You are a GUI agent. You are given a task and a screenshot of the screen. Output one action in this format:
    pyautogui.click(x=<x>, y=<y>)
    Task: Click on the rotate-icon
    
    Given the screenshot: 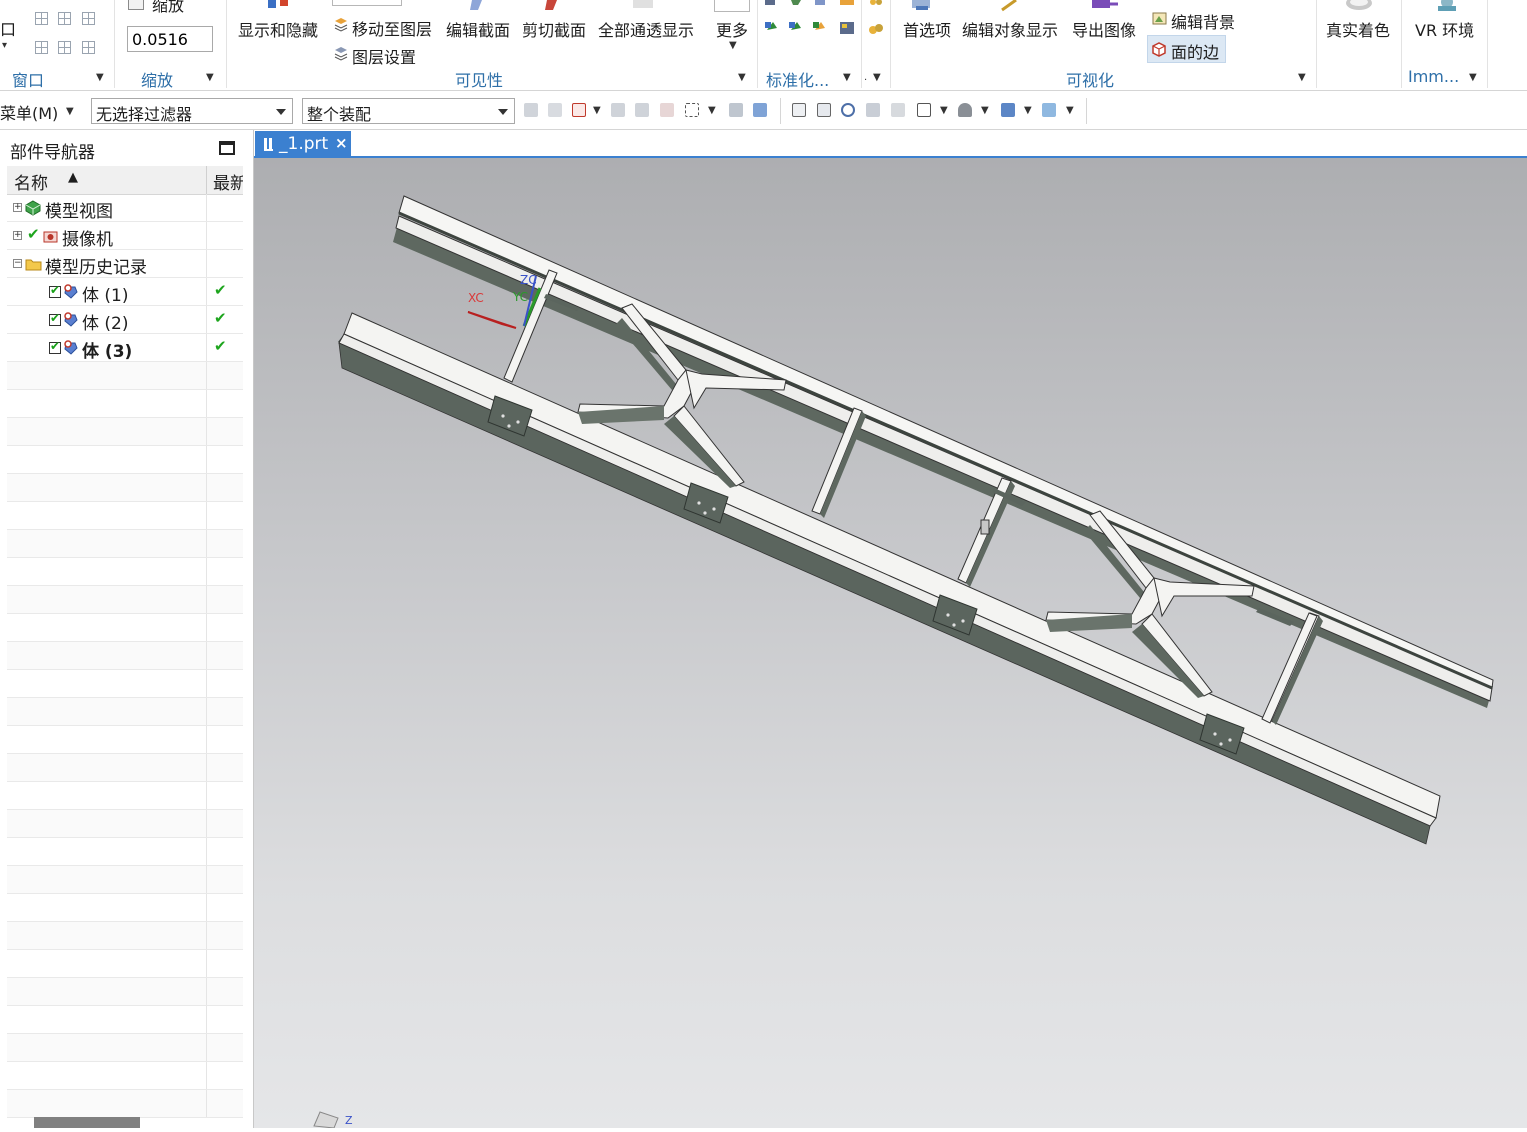 What is the action you would take?
    pyautogui.click(x=848, y=110)
    